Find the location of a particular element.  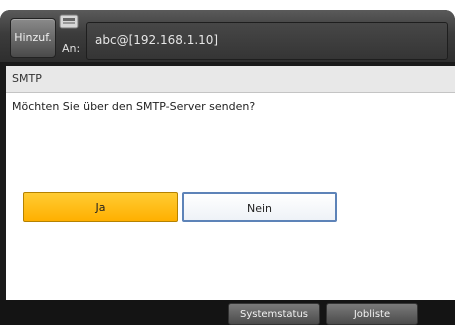

dialog-message: Möchten Sie über den SMTP-Server senden? is located at coordinates (134, 106).